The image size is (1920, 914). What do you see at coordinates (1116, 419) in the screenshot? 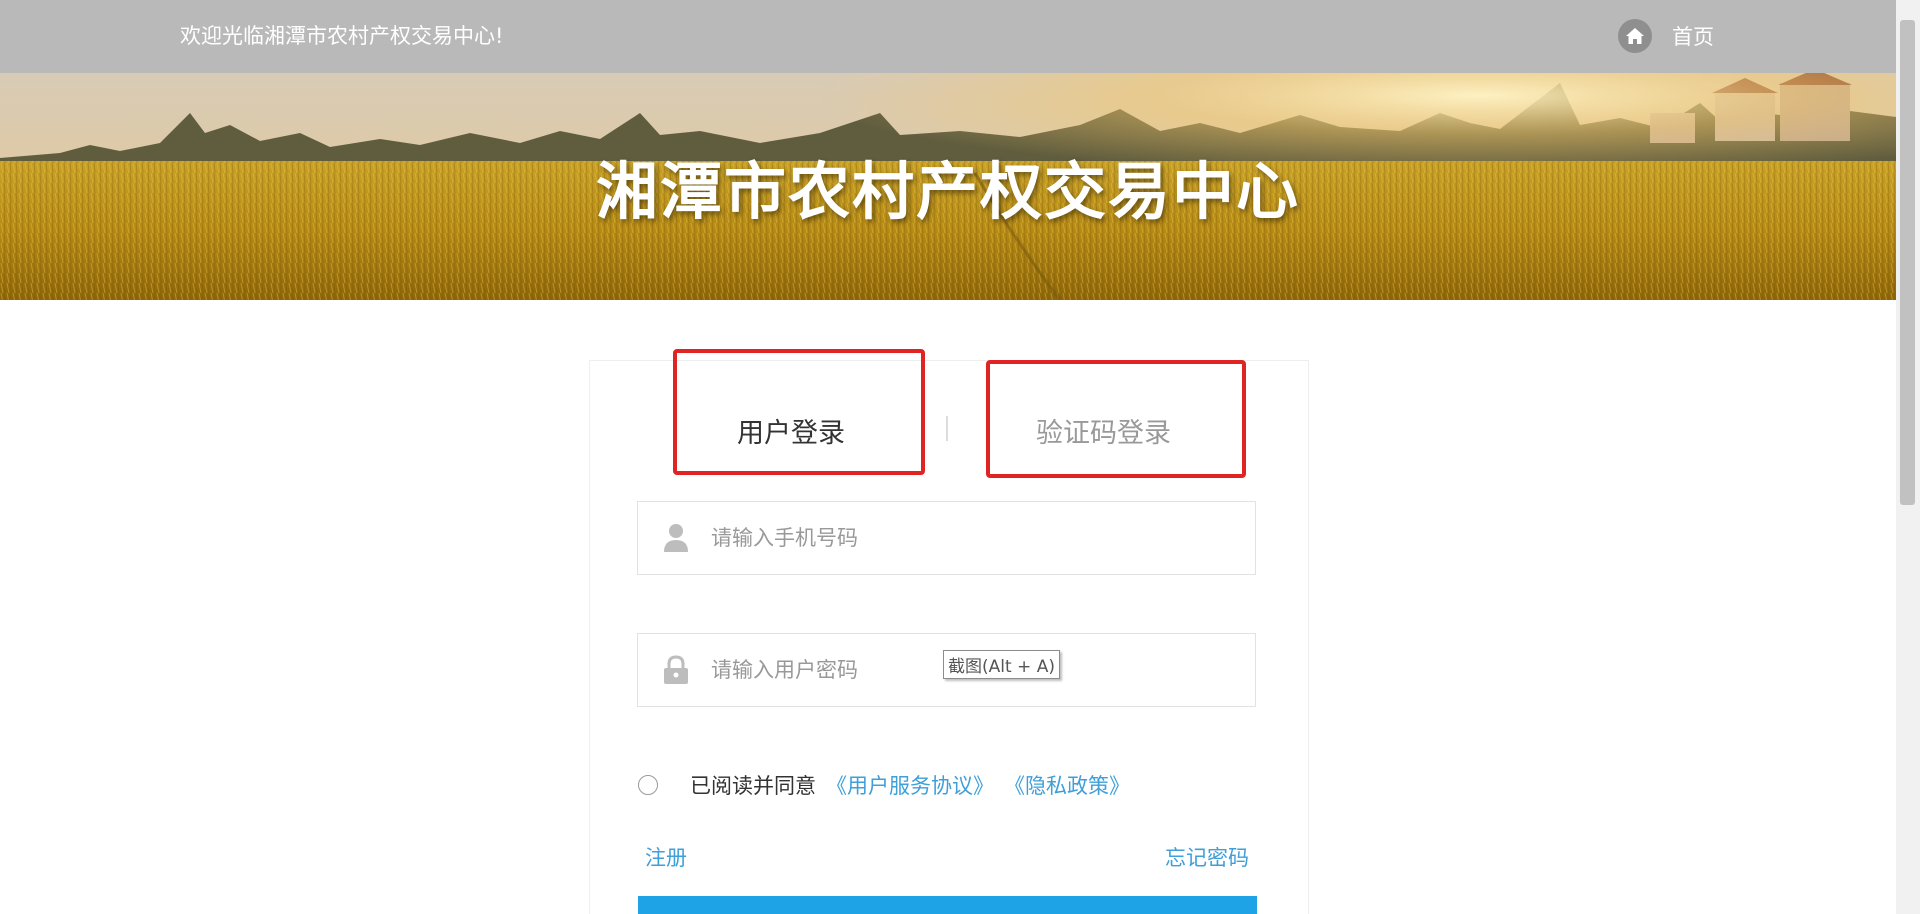
I see `highlight-box-sms-login` at bounding box center [1116, 419].